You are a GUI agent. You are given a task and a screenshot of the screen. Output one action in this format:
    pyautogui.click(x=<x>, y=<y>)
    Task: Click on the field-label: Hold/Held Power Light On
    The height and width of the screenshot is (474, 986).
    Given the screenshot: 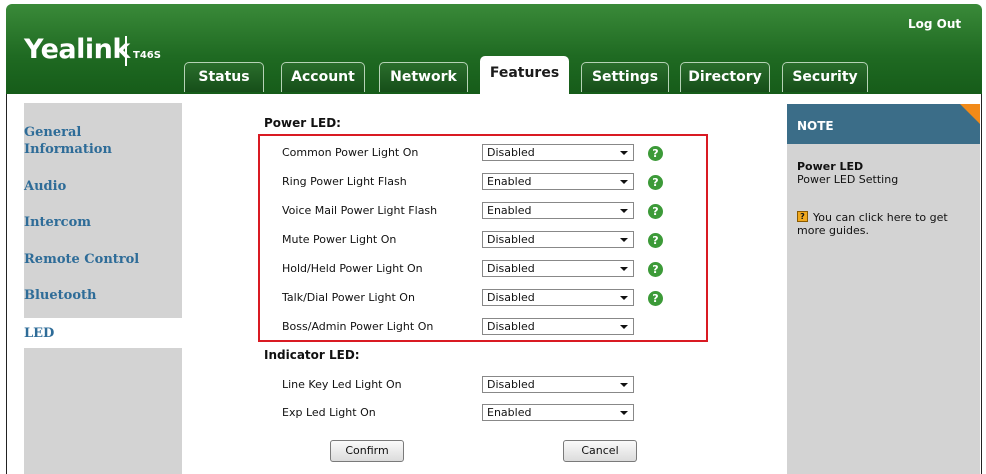 What is the action you would take?
    pyautogui.click(x=352, y=268)
    